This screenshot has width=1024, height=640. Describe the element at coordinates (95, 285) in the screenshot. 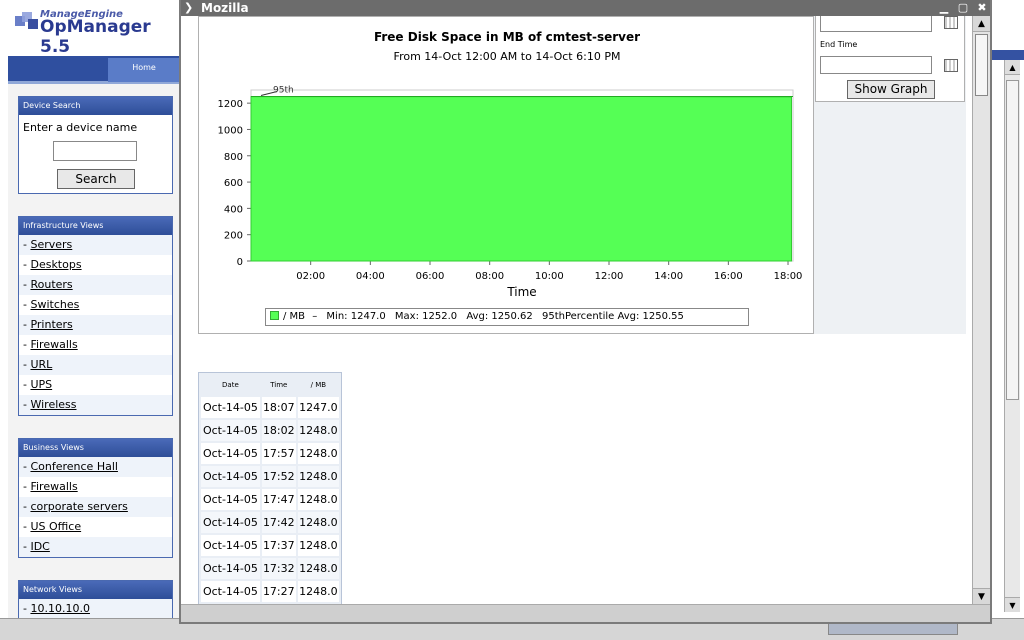

I see `list-item: - Routers` at that location.